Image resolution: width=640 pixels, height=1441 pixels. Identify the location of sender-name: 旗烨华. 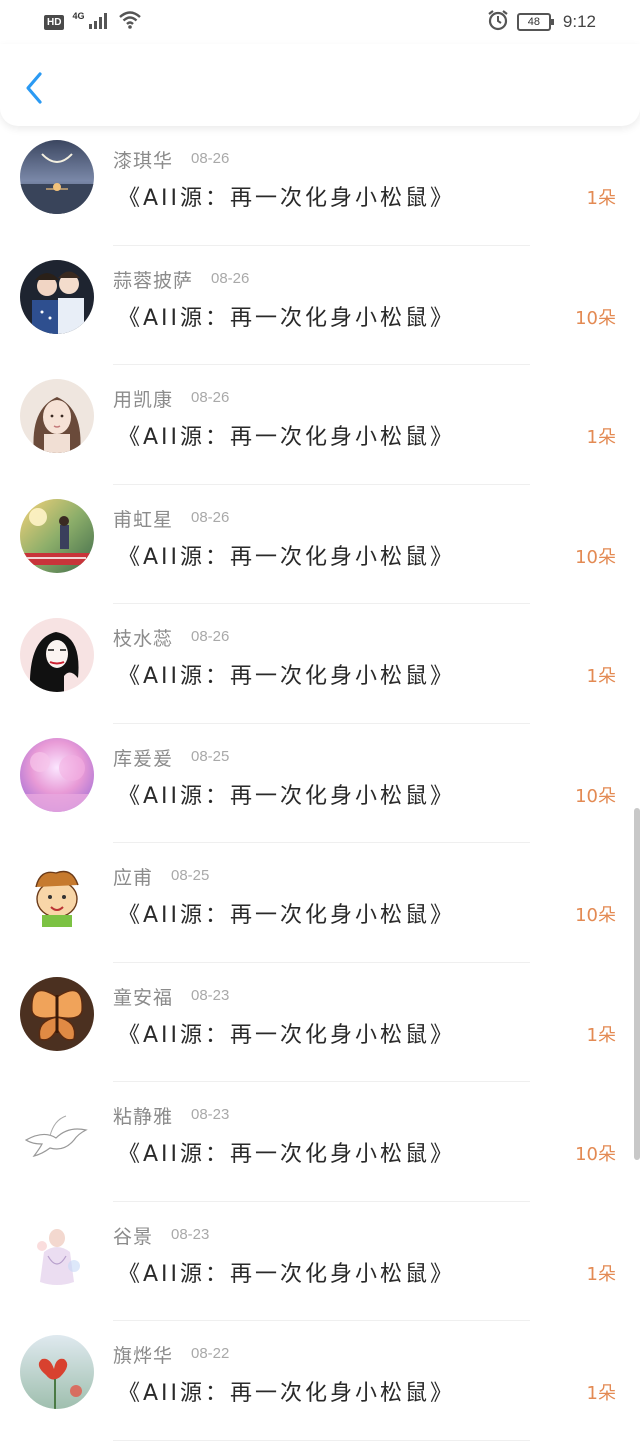
(143, 1354).